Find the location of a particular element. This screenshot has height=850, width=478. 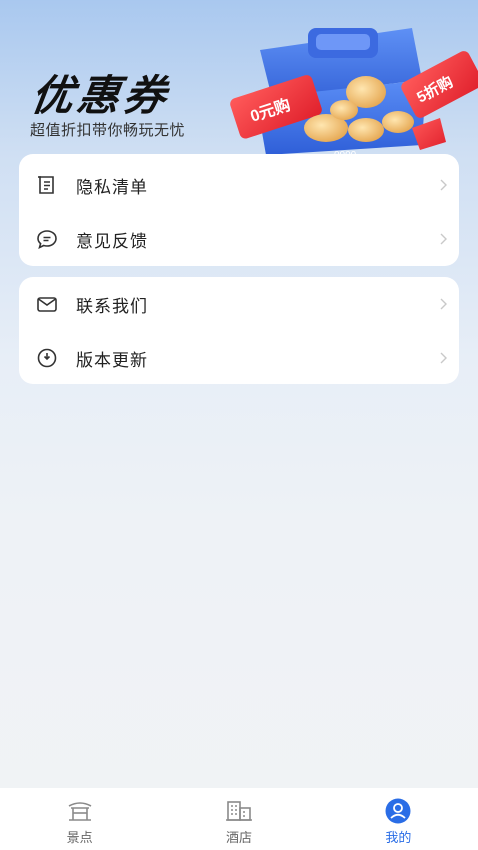

tab-attractions: 景点 is located at coordinates (79, 819).